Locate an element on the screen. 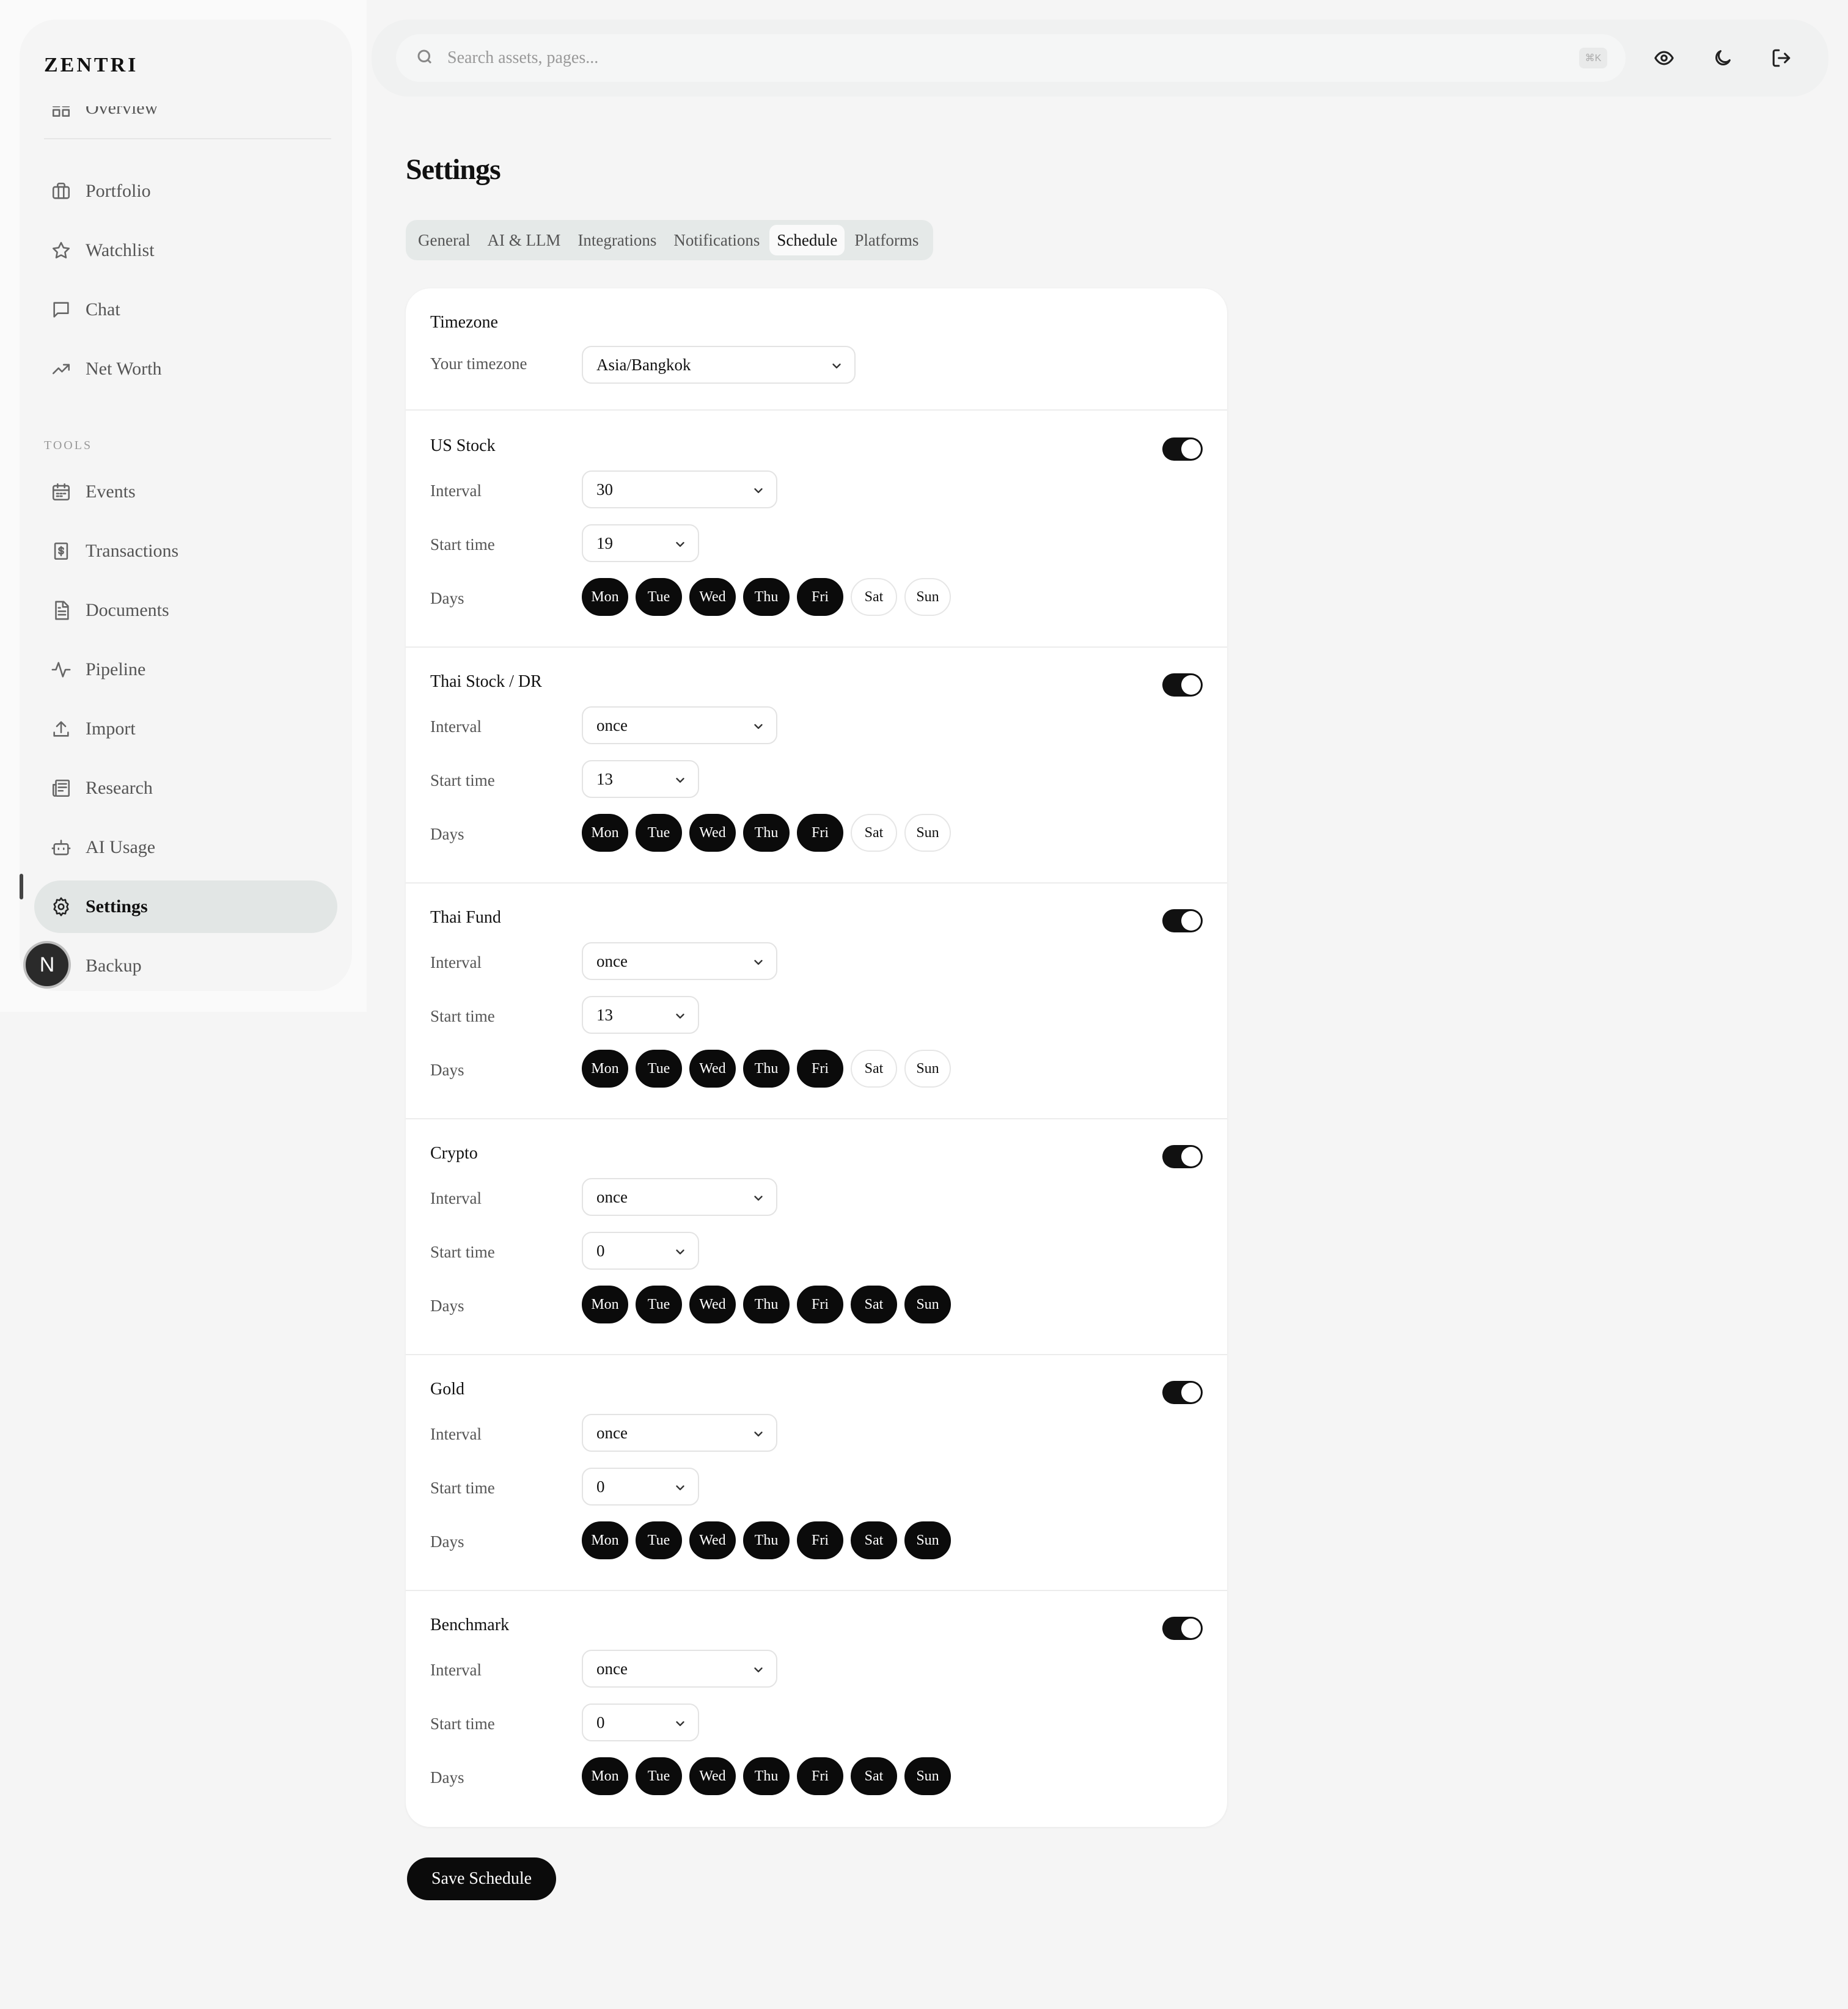 The image size is (1848, 2009). sidebar-item-events: Events is located at coordinates (186, 492).